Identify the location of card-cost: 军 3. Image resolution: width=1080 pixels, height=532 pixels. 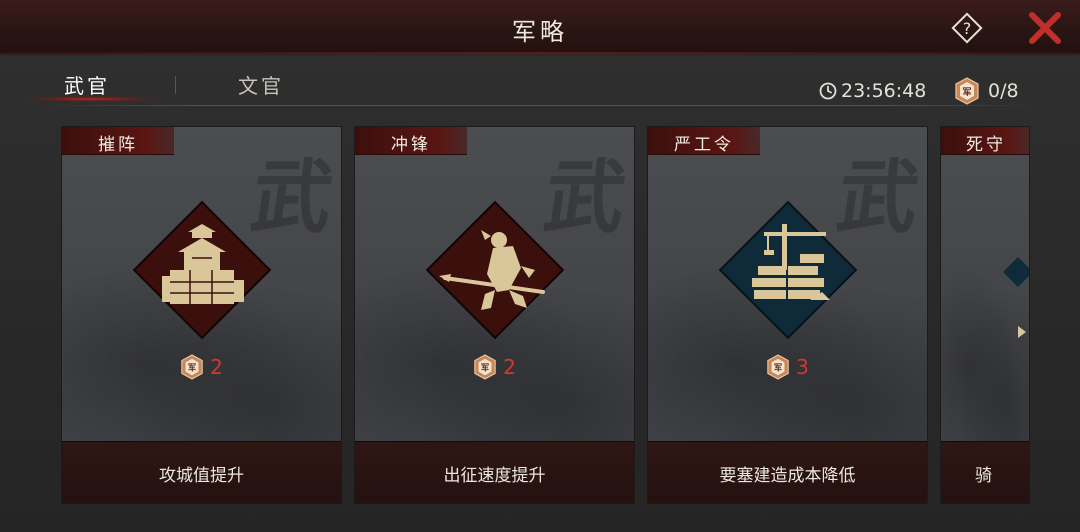
(787, 367).